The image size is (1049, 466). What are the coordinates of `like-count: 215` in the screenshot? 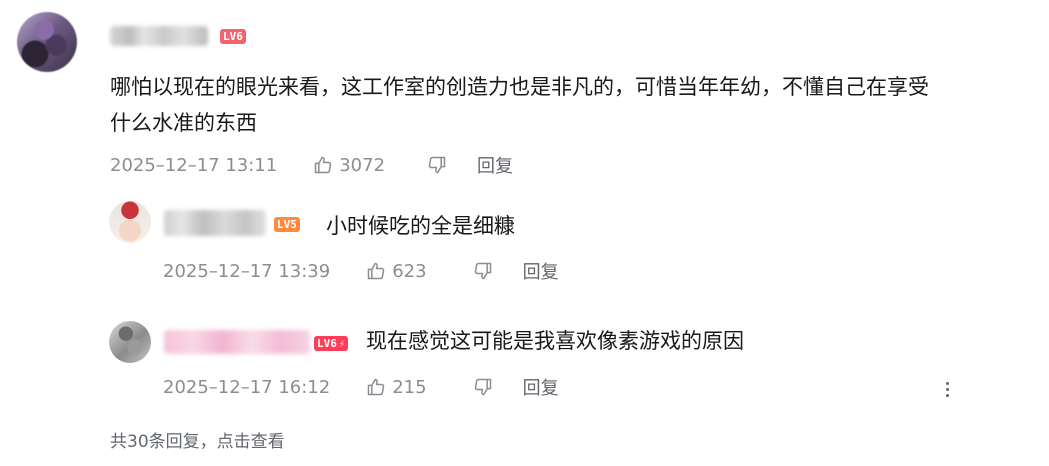 It's located at (409, 387).